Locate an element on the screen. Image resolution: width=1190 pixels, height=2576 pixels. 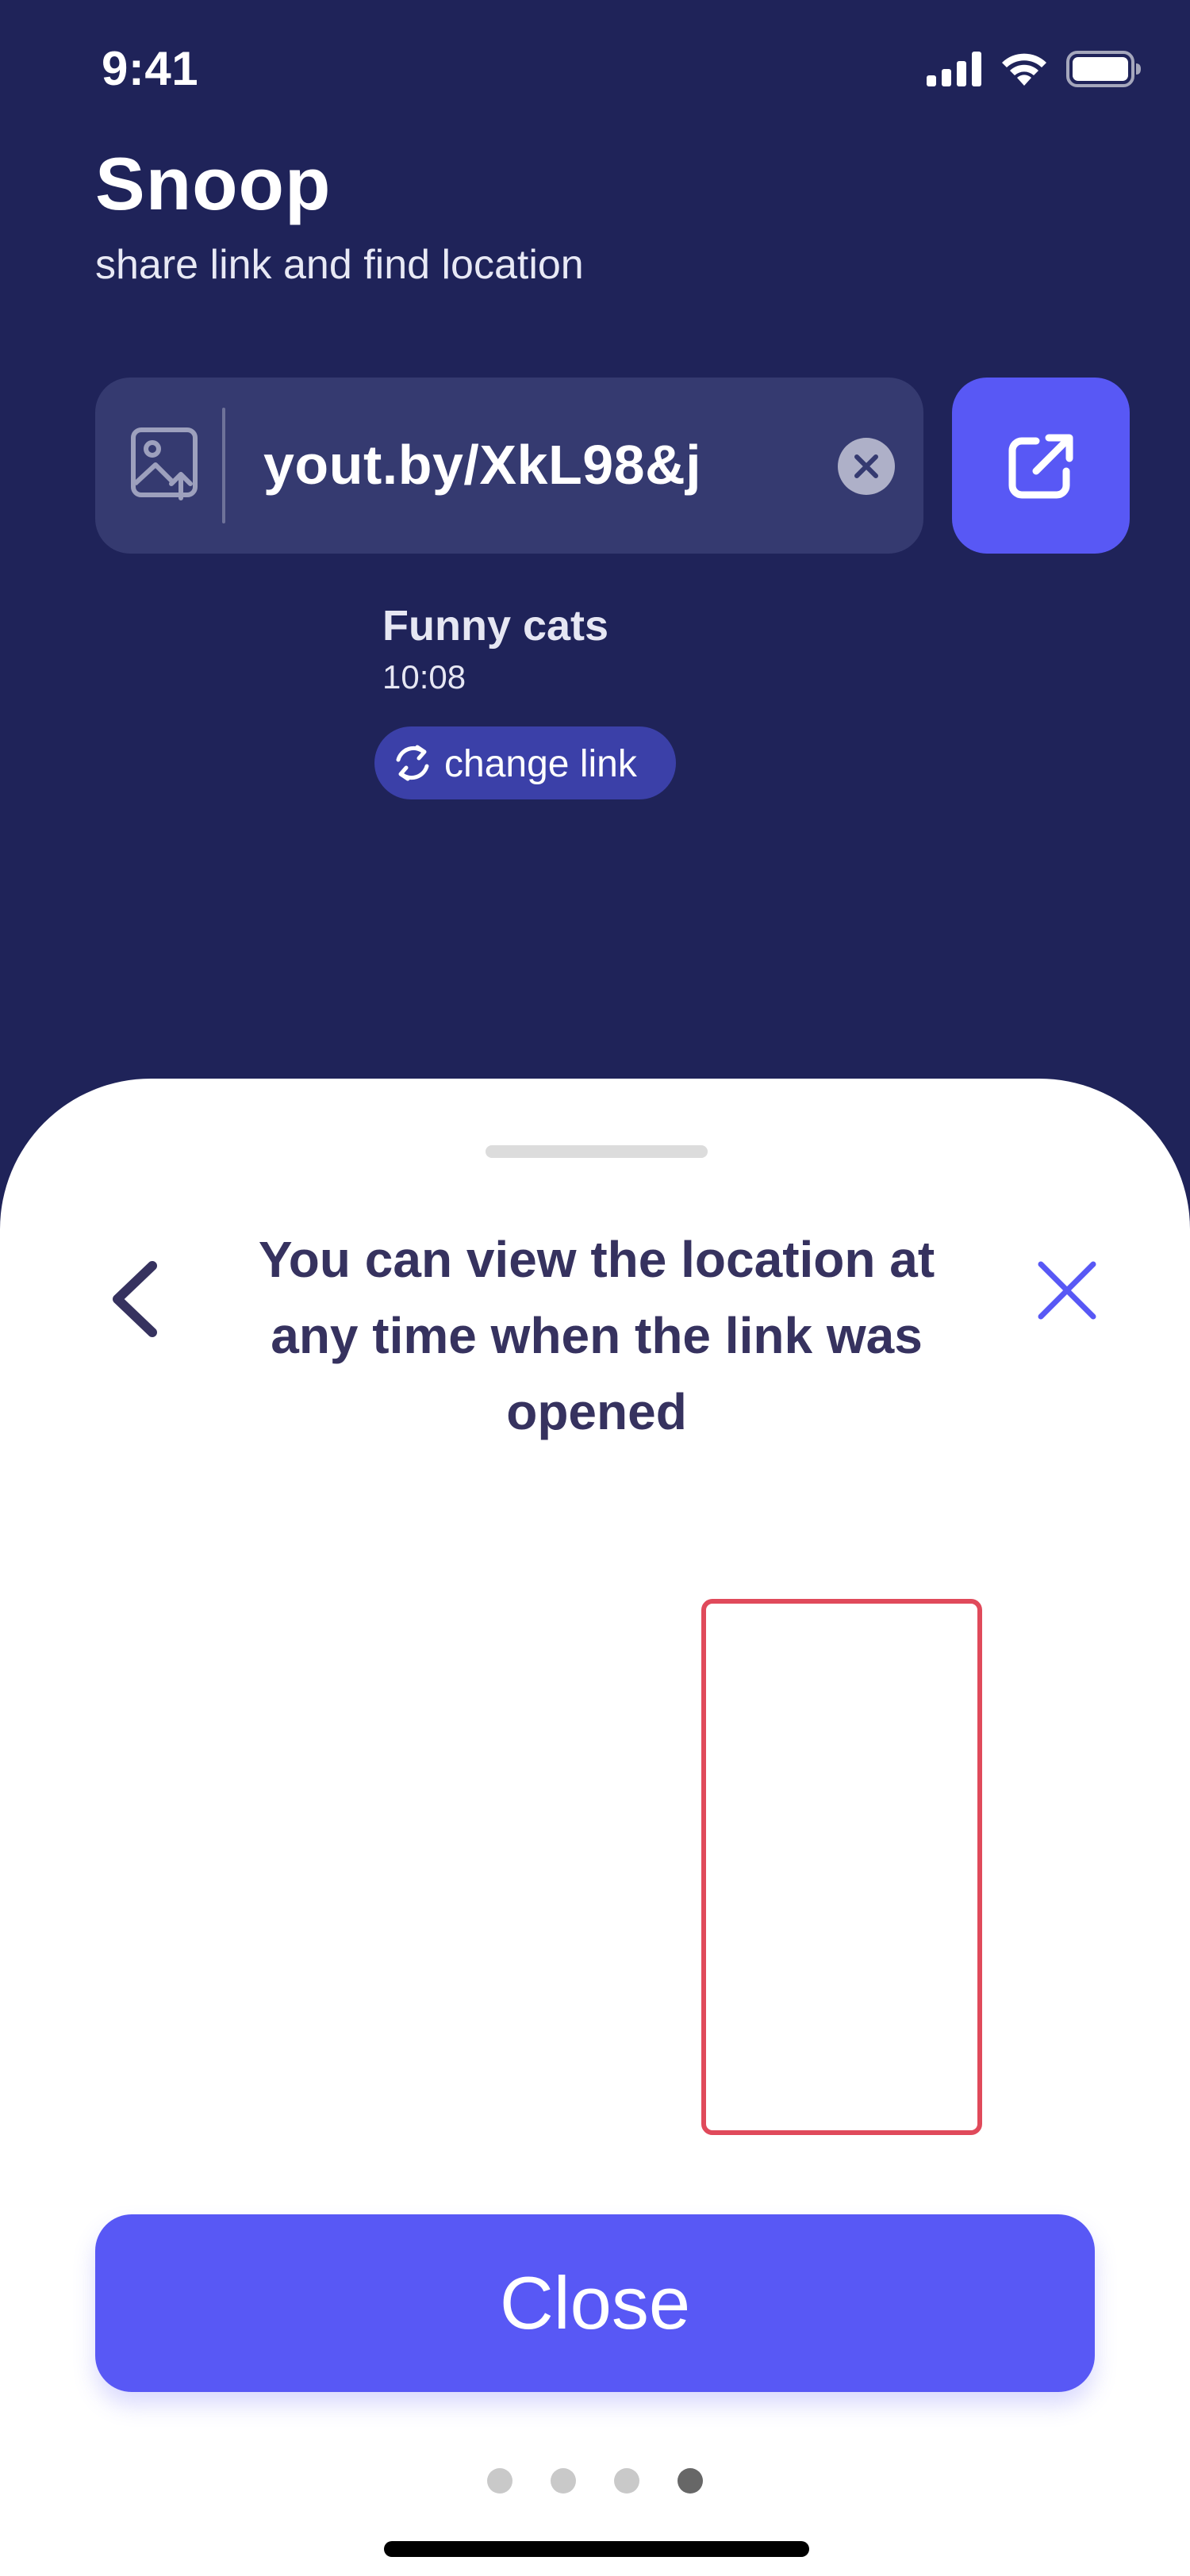
link-input-field: yout.by/XkL98&j is located at coordinates (509, 466).